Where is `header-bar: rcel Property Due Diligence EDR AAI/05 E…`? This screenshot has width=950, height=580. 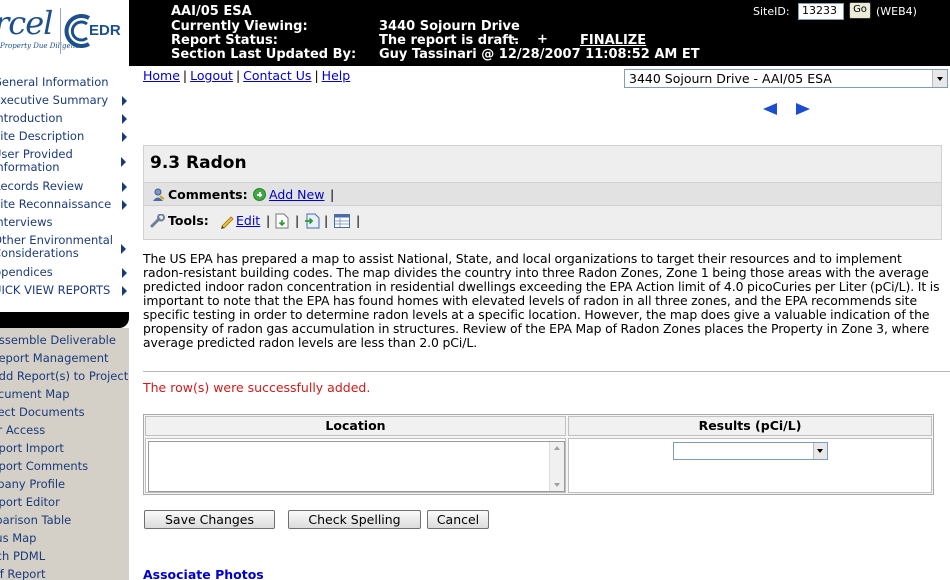
header-bar: rcel Property Due Diligence EDR AAI/05 E… is located at coordinates (475, 33).